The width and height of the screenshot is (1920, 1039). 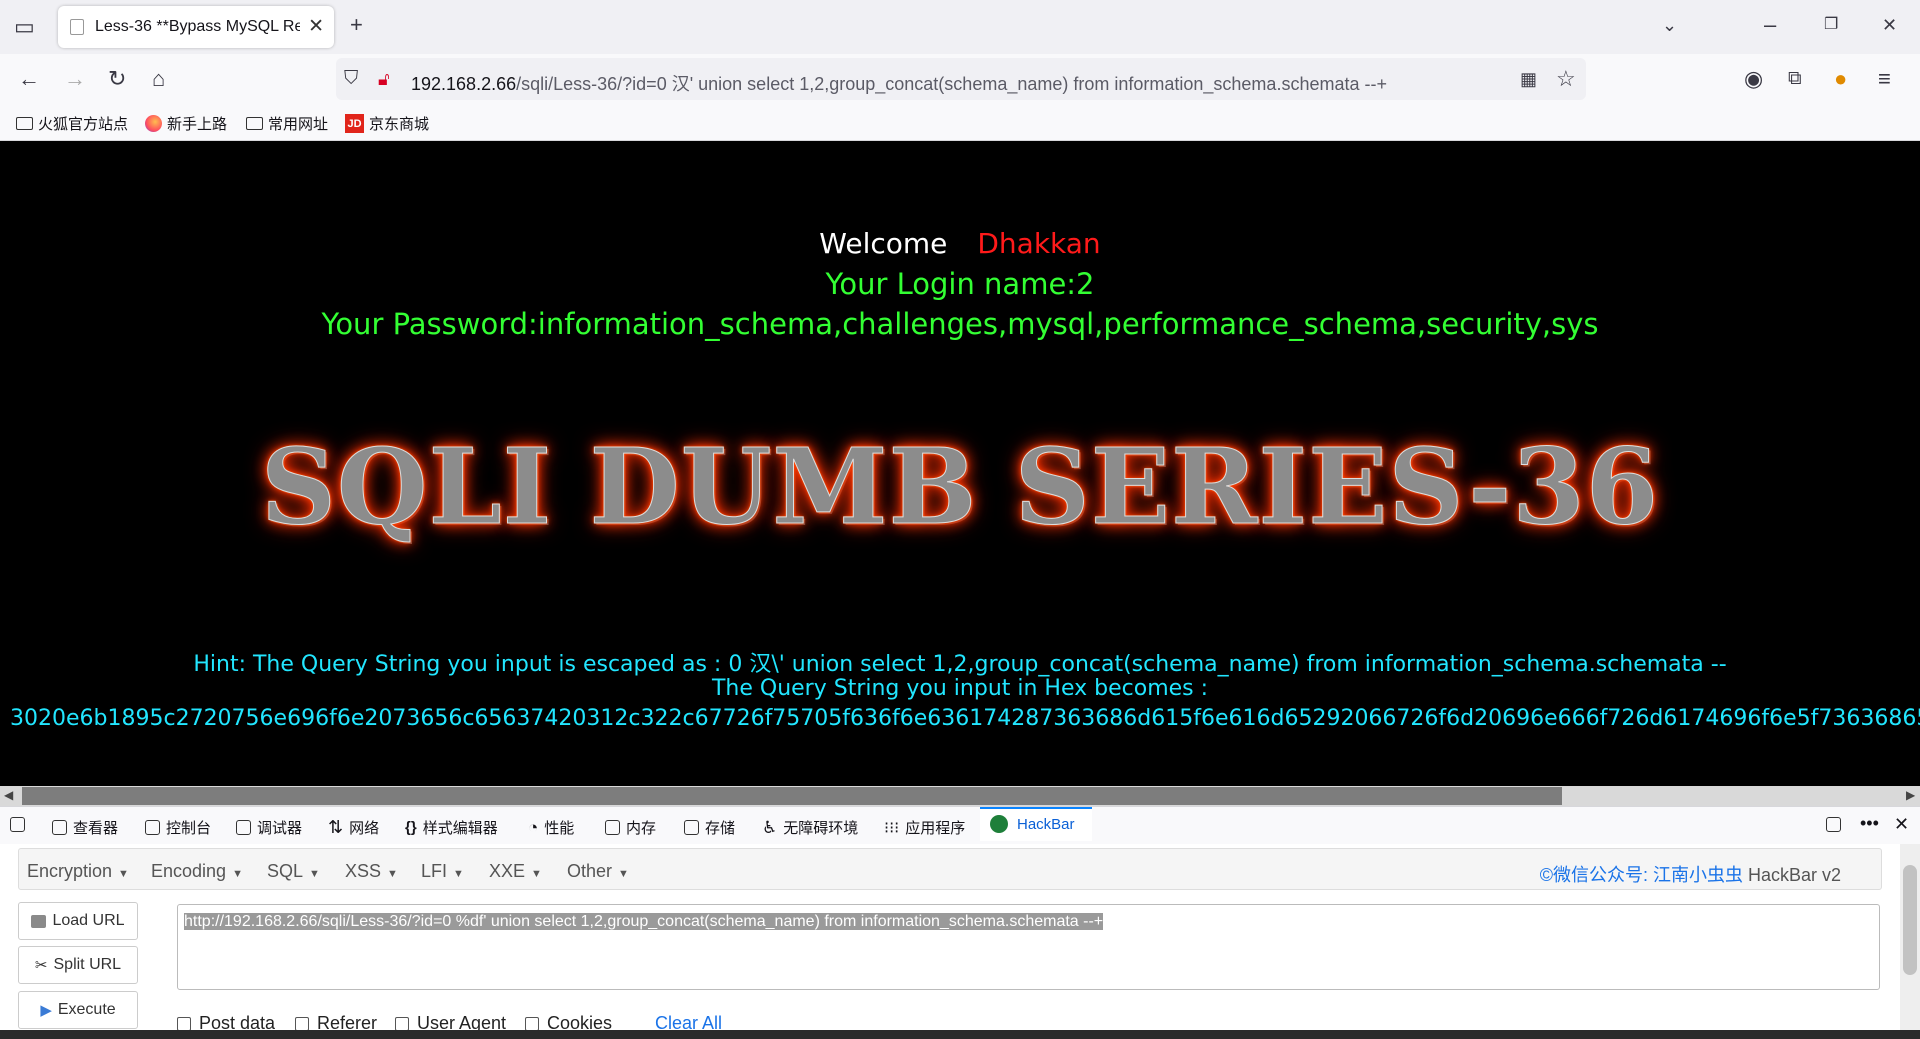 What do you see at coordinates (1528, 79) in the screenshot?
I see `qr-code-icon: ▦` at bounding box center [1528, 79].